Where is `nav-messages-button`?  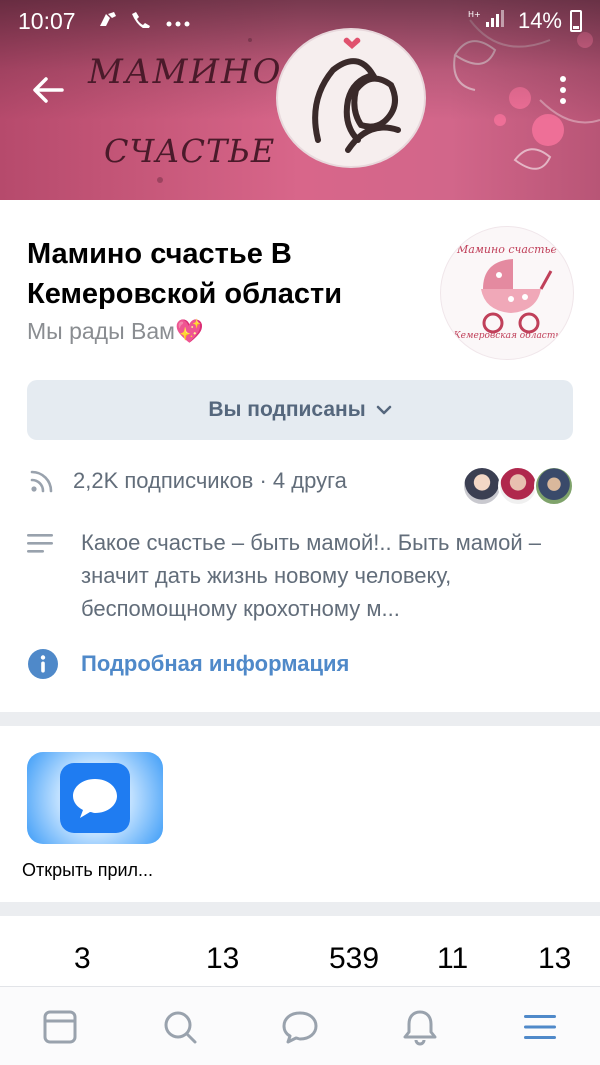
nav-messages-button is located at coordinates (300, 1027).